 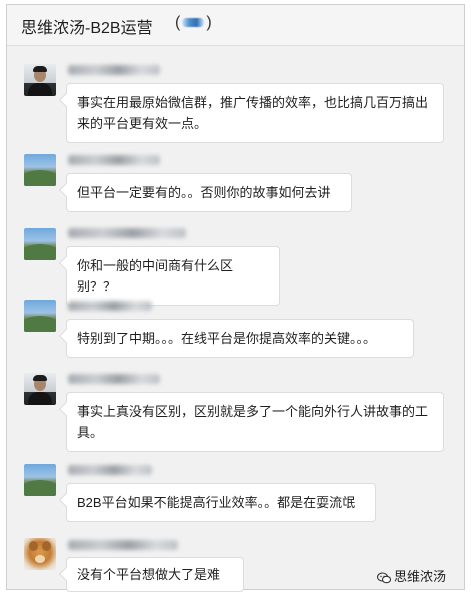 I want to click on chat-header: 思维浓汤-B2B运营 (), so click(x=235, y=25).